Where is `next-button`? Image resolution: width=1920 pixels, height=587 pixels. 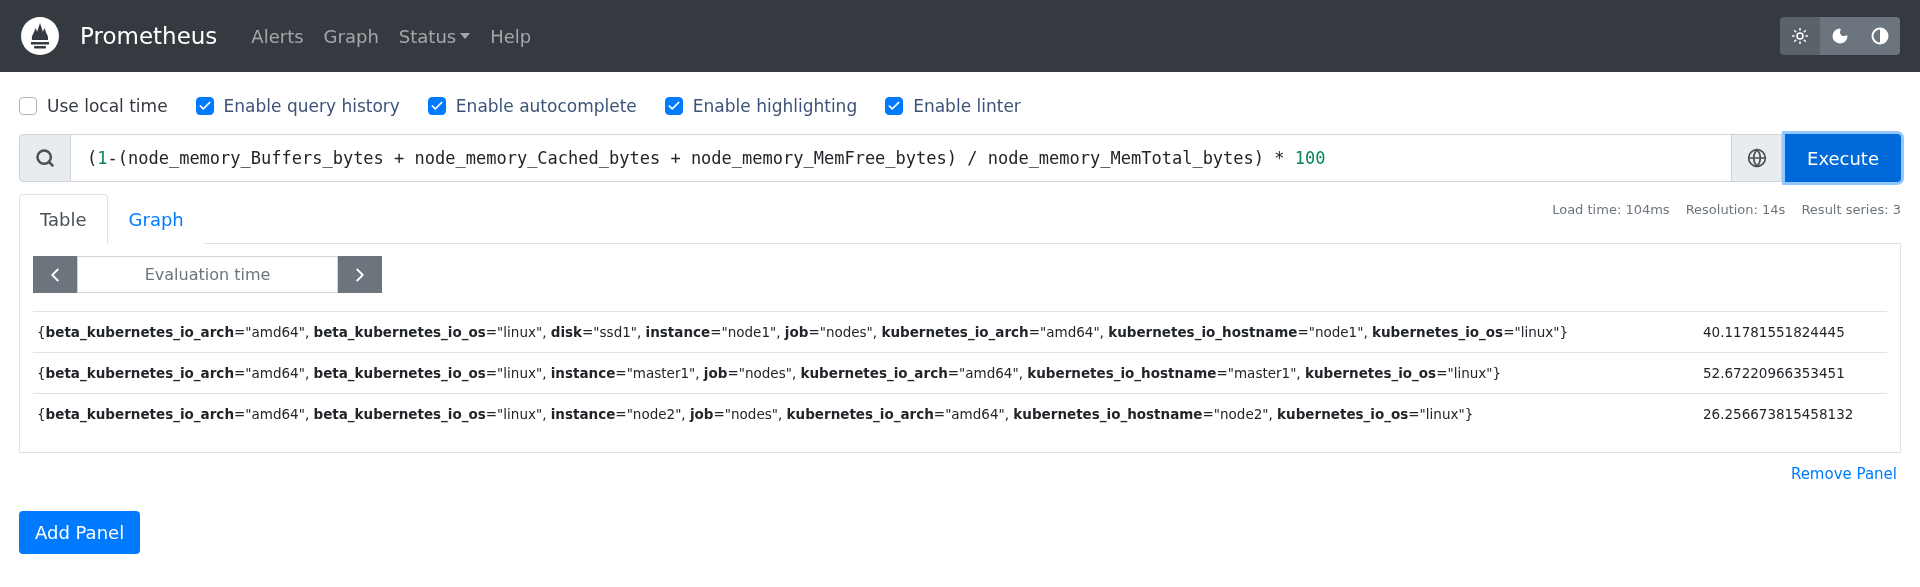 next-button is located at coordinates (360, 274).